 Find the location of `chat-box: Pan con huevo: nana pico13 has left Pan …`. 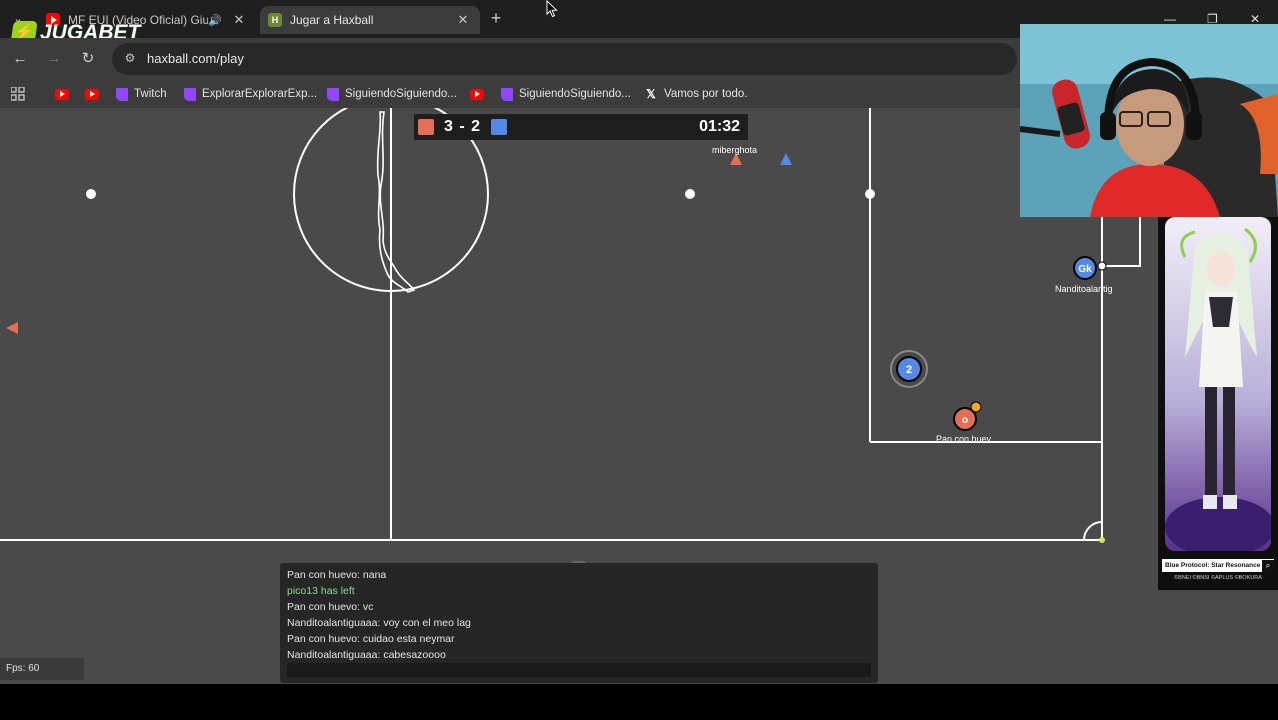

chat-box: Pan con huevo: nana pico13 has left Pan … is located at coordinates (579, 623).